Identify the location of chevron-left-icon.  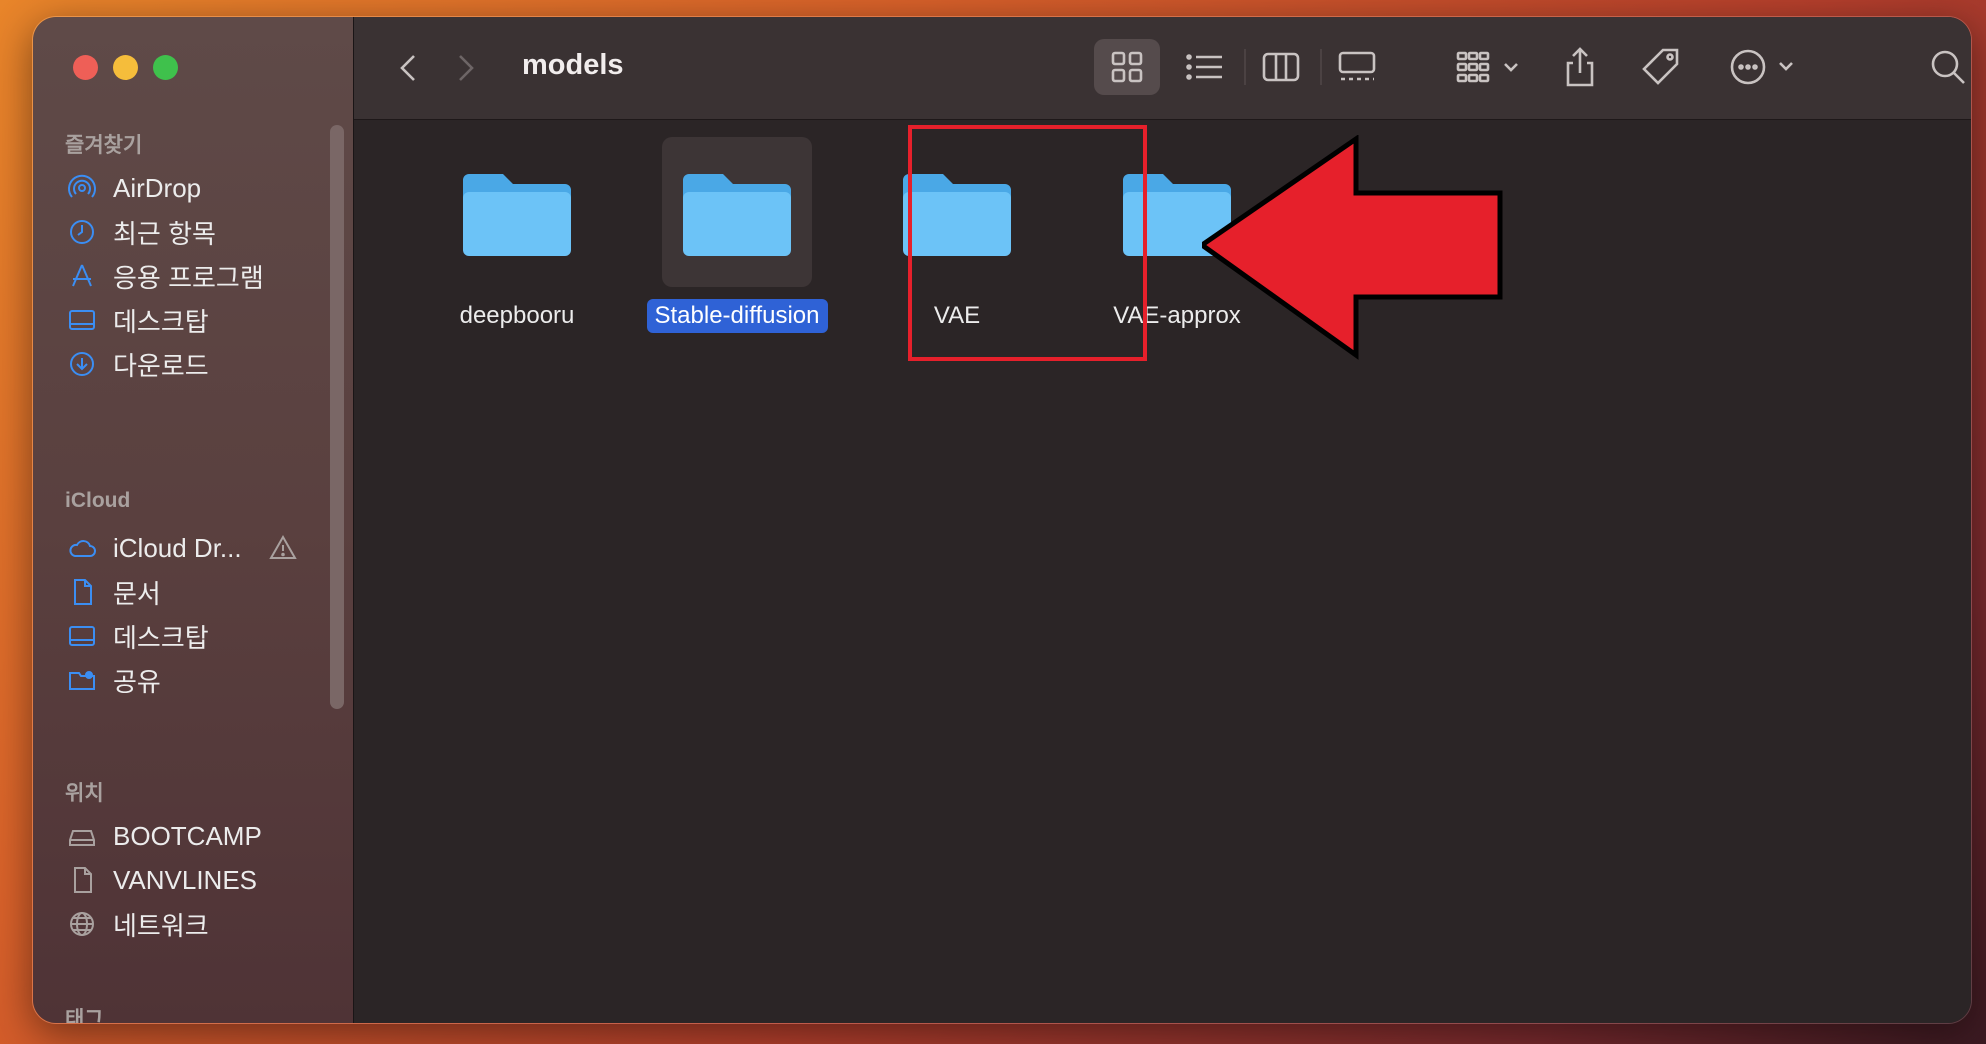
(407, 68).